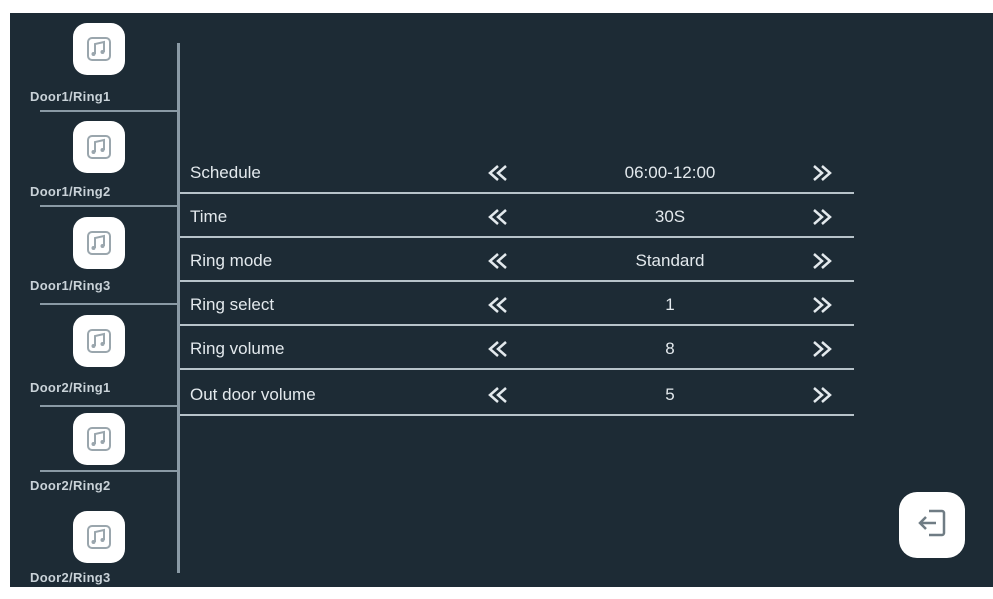 The width and height of the screenshot is (993, 599). Describe the element at coordinates (225, 172) in the screenshot. I see `setting-label: Schedule` at that location.